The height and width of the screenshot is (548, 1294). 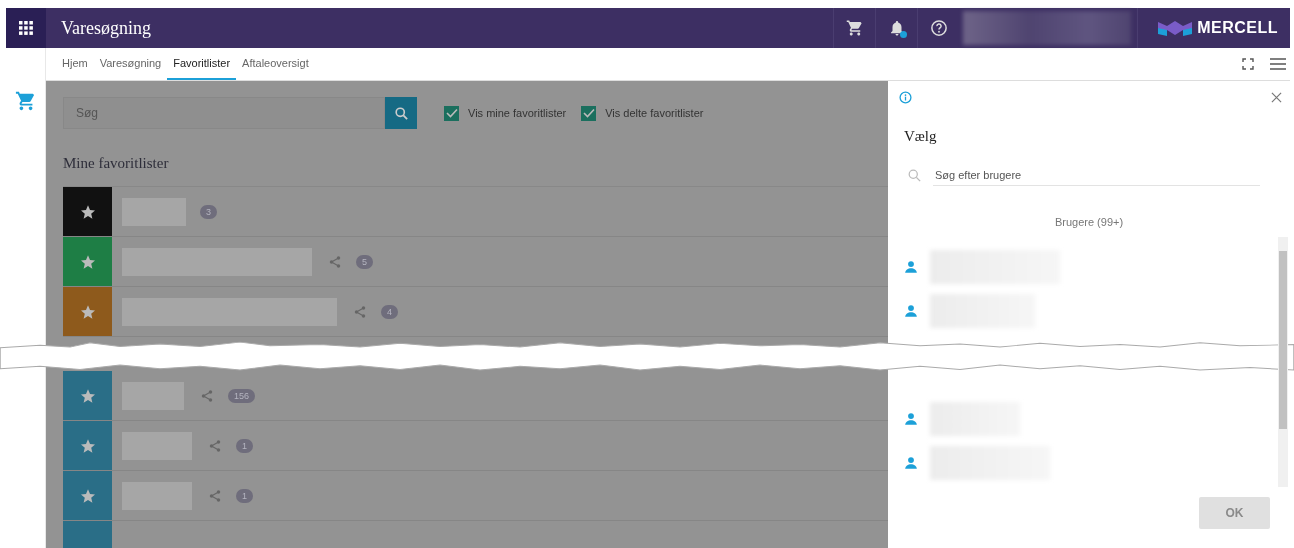 I want to click on nav-tab: Aftaleoversigt, so click(x=275, y=64).